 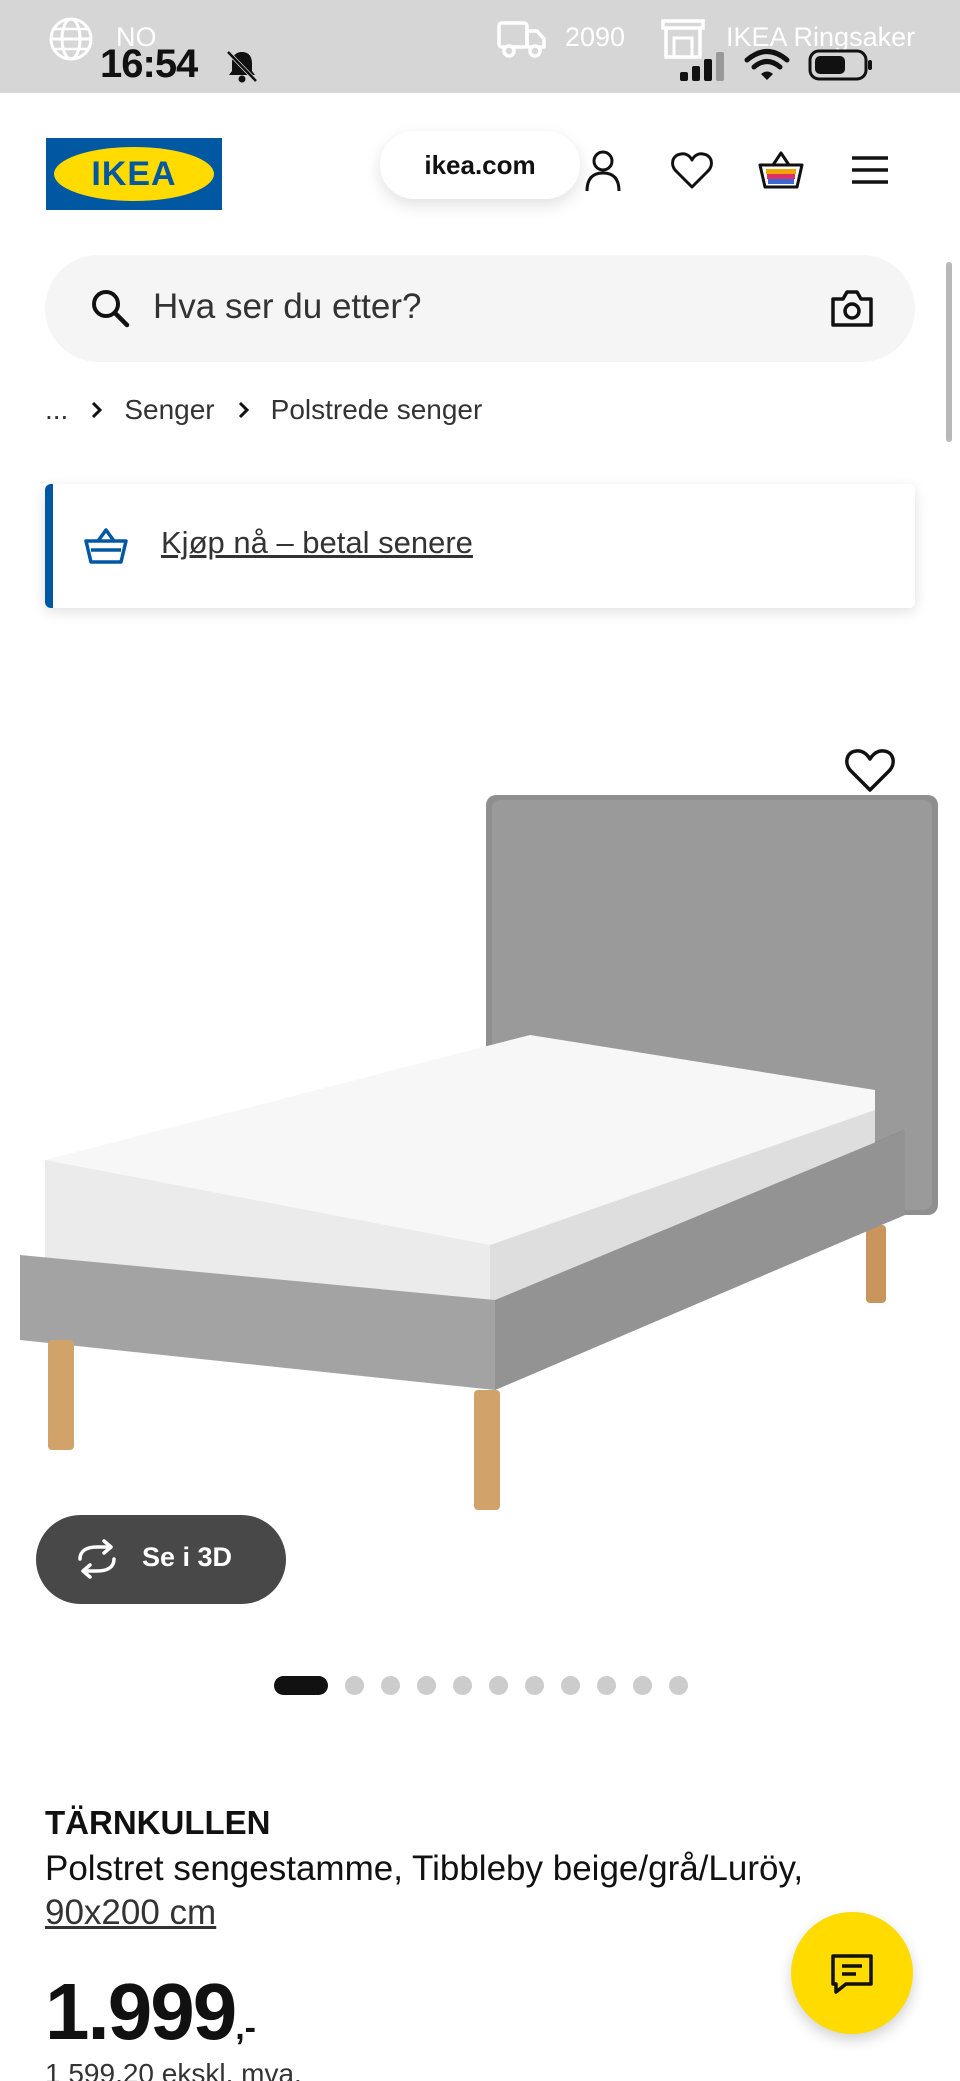 I want to click on wifi-icon, so click(x=767, y=64).